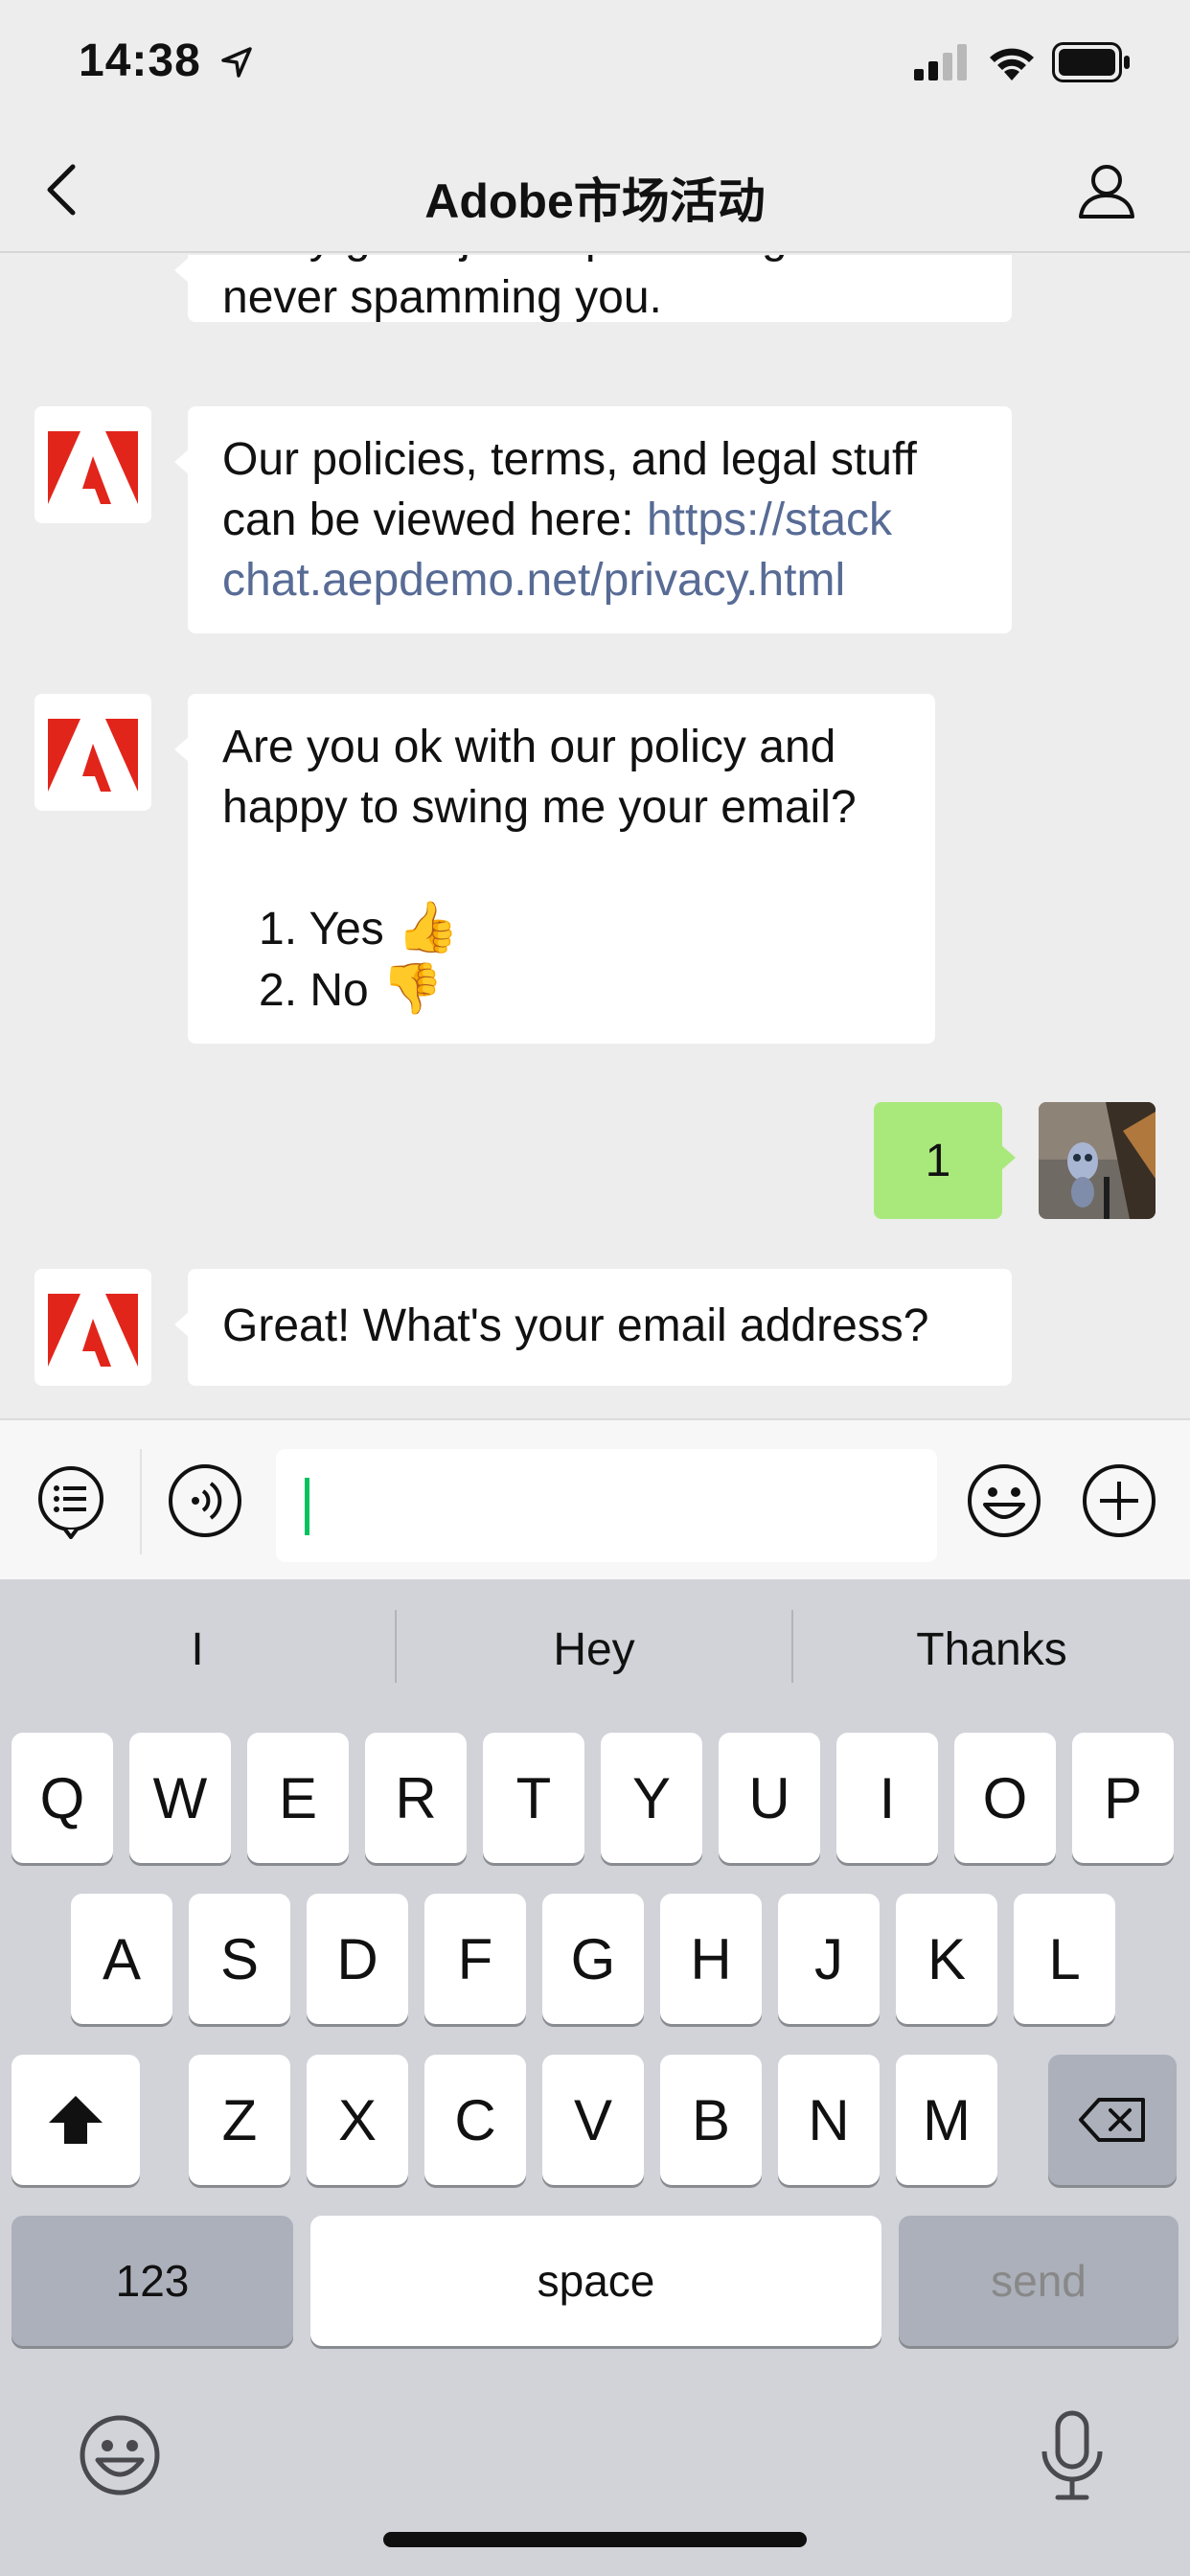 This screenshot has height=2576, width=1190. Describe the element at coordinates (711, 1959) in the screenshot. I see `key-h: H` at that location.